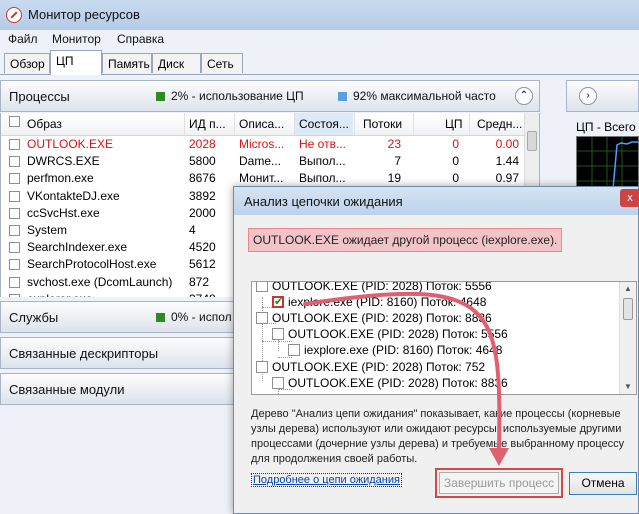 The width and height of the screenshot is (639, 514). Describe the element at coordinates (603, 483) in the screenshot. I see `cancel-button: Отмена` at that location.